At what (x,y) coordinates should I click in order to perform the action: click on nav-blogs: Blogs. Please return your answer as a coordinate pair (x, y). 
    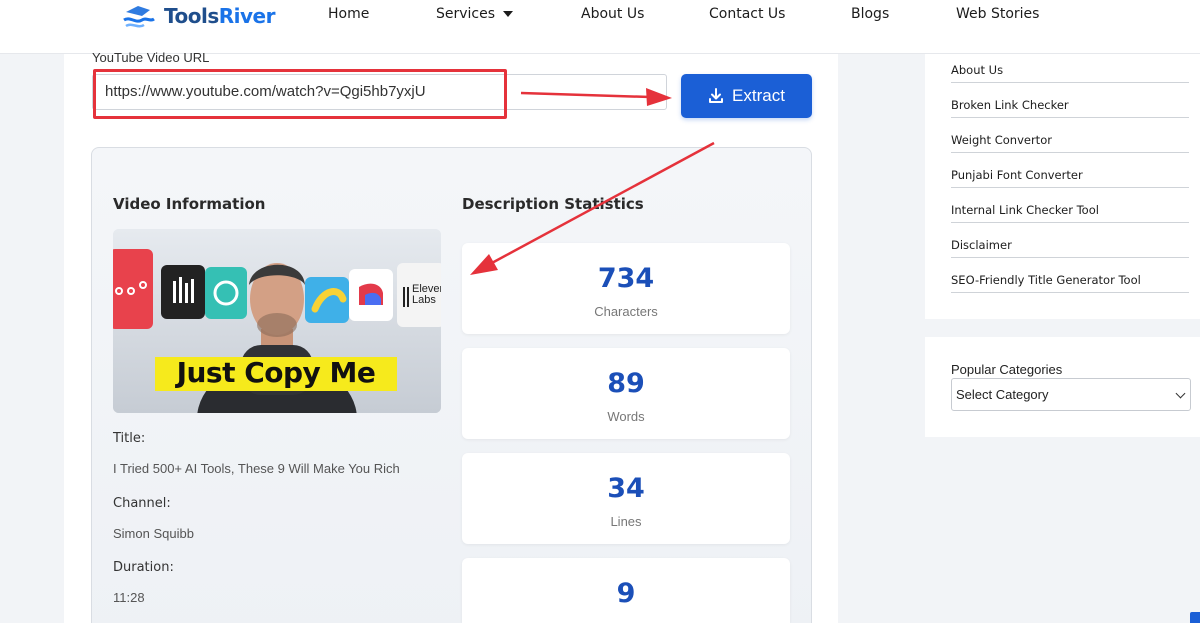
    Looking at the image, I should click on (870, 14).